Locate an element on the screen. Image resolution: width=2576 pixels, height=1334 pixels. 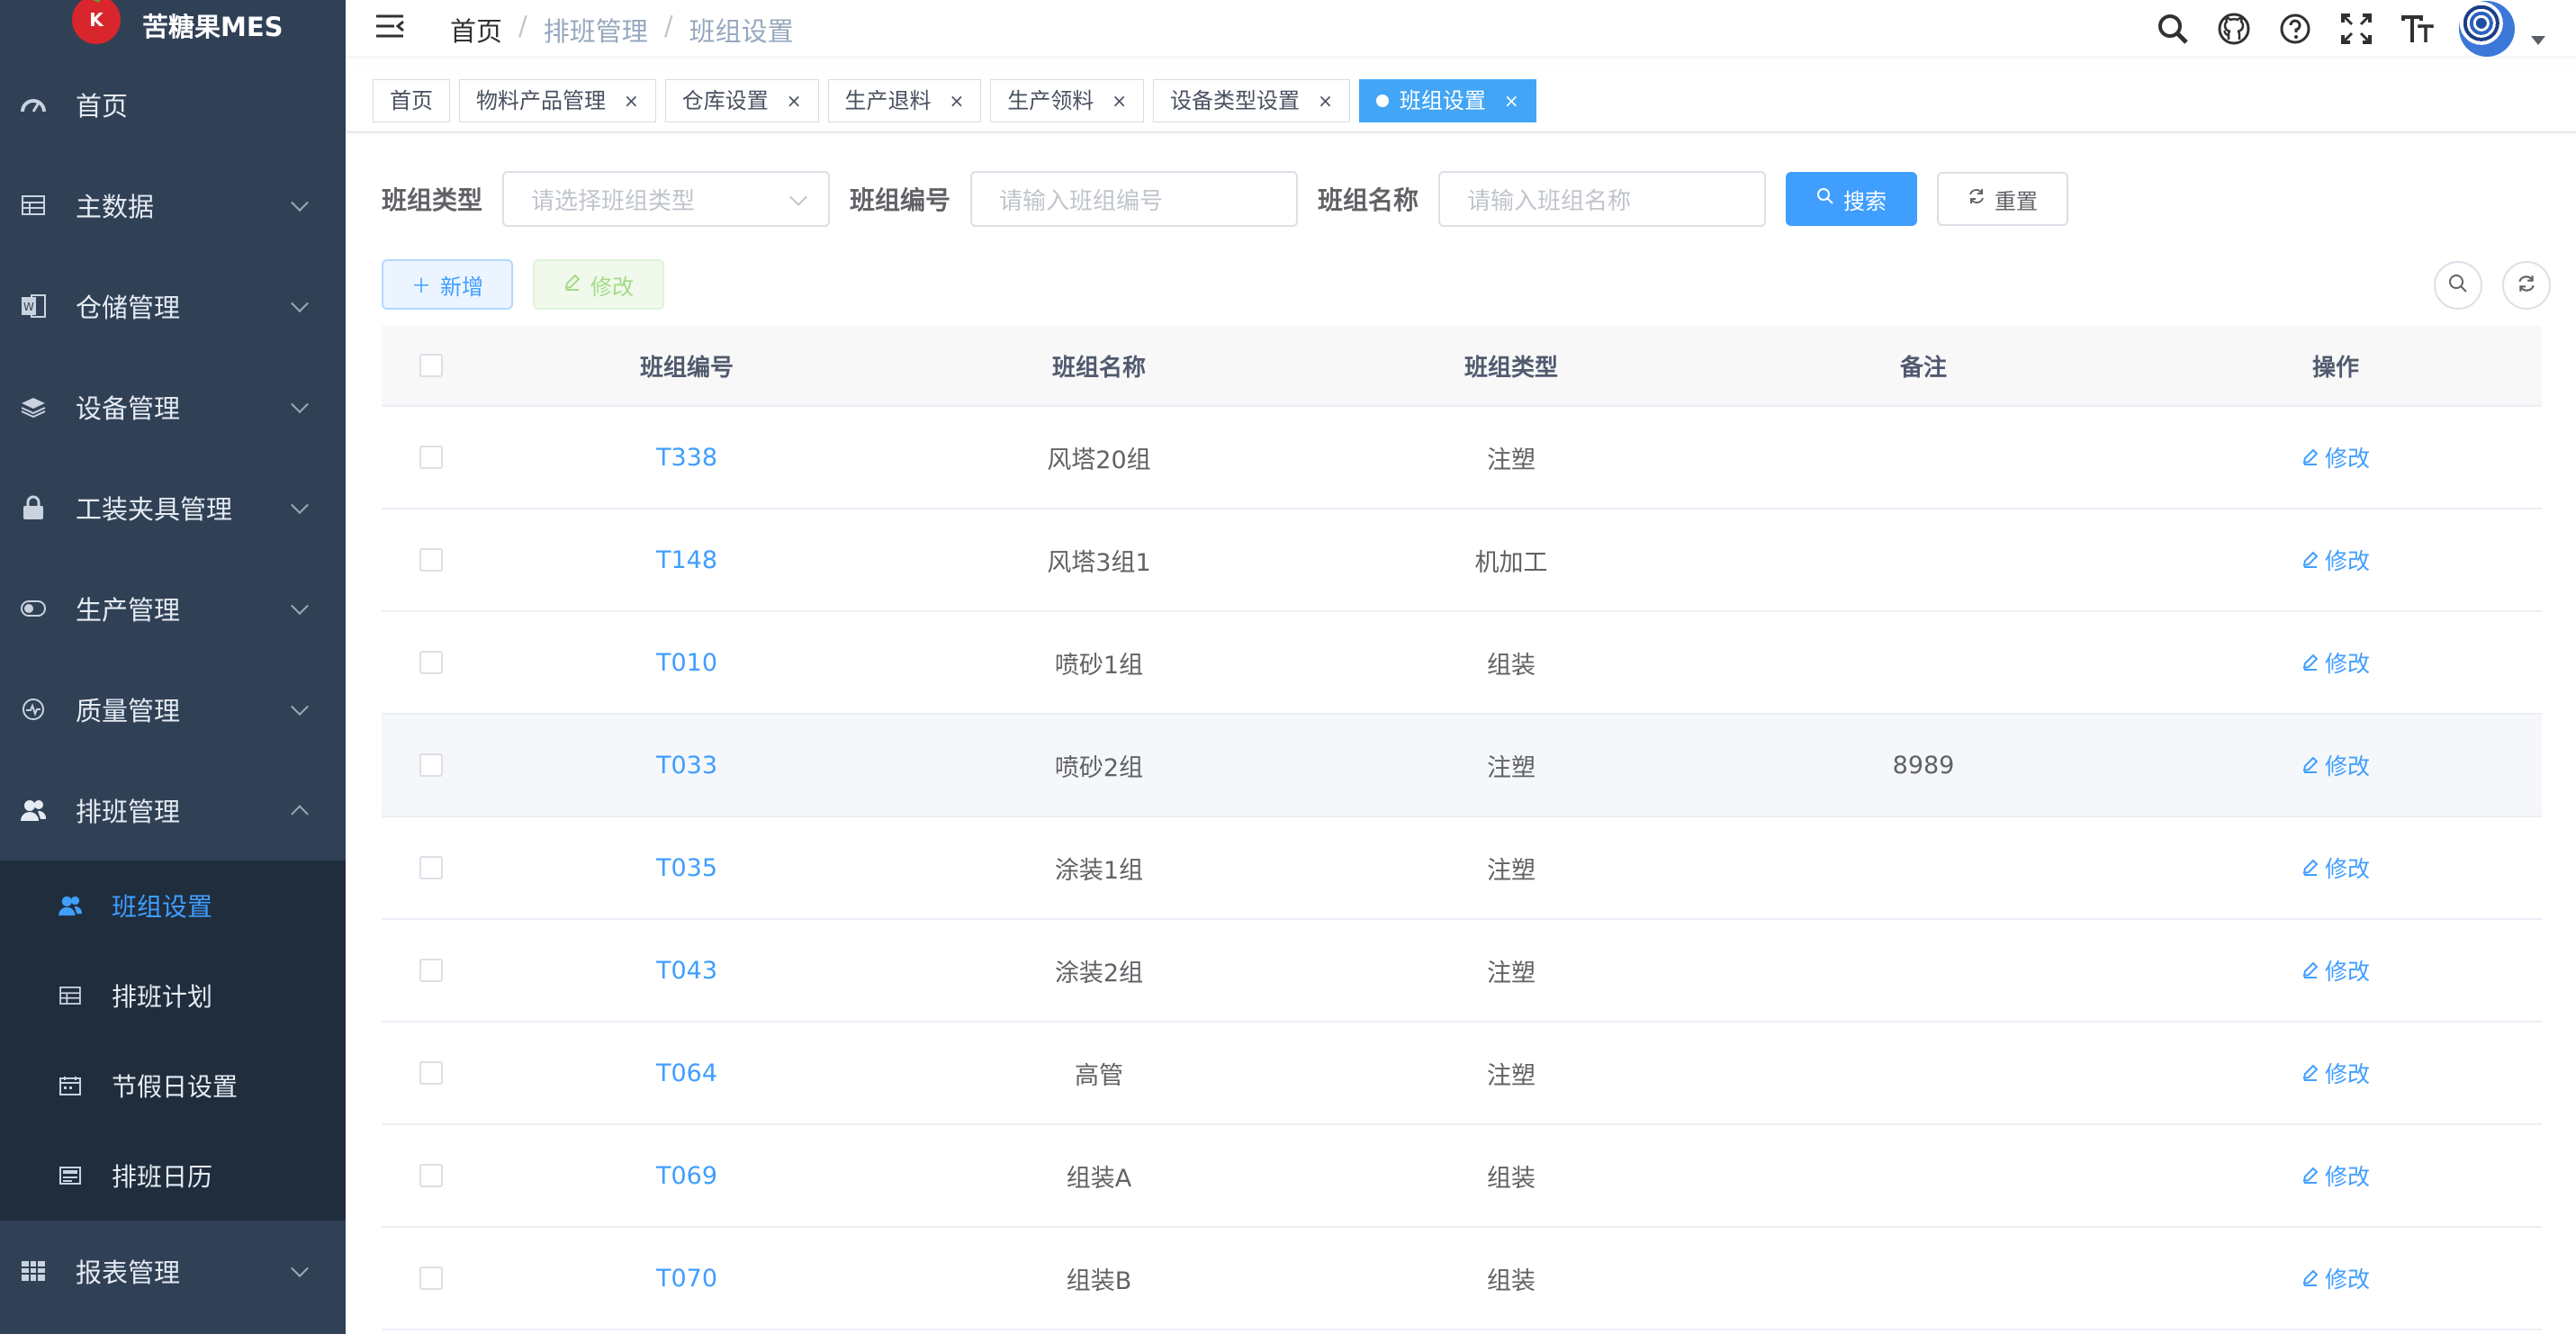
sidebar-subitem-schedule-calendar: 排班日历 is located at coordinates (173, 1176).